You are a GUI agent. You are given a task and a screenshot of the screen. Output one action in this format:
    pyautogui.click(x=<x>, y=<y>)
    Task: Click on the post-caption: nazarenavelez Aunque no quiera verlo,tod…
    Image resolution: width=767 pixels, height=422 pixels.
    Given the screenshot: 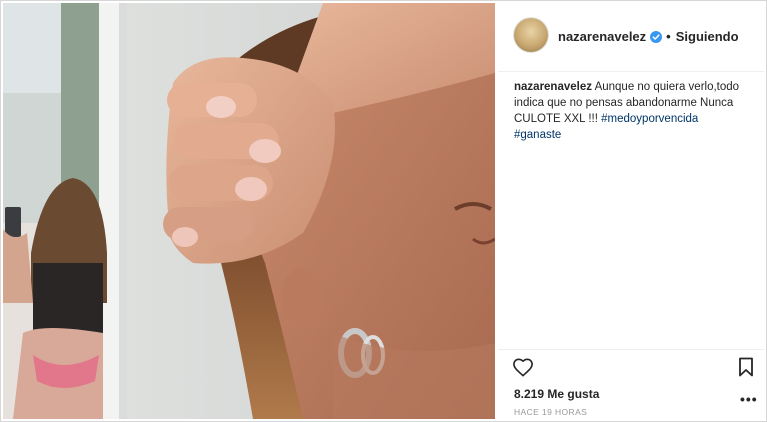 What is the action you would take?
    pyautogui.click(x=630, y=111)
    